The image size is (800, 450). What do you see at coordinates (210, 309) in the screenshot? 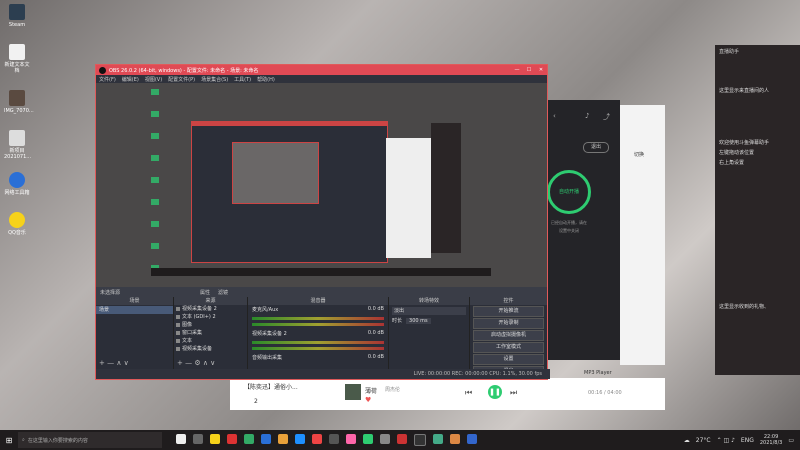
I see `source-item: 视频采集设备 2` at bounding box center [210, 309].